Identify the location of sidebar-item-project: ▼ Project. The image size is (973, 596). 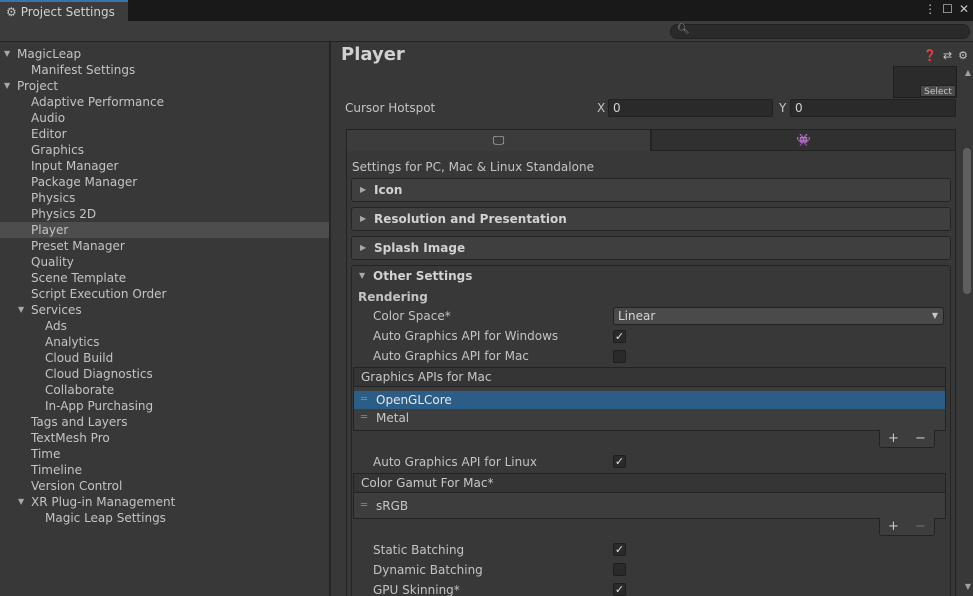
(164, 86).